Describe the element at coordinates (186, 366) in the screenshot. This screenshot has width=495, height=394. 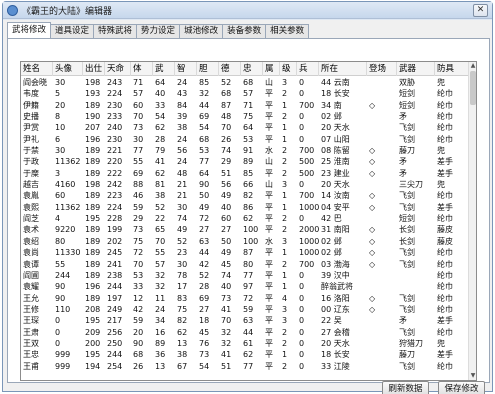
I see `table-cell: 67` at that location.